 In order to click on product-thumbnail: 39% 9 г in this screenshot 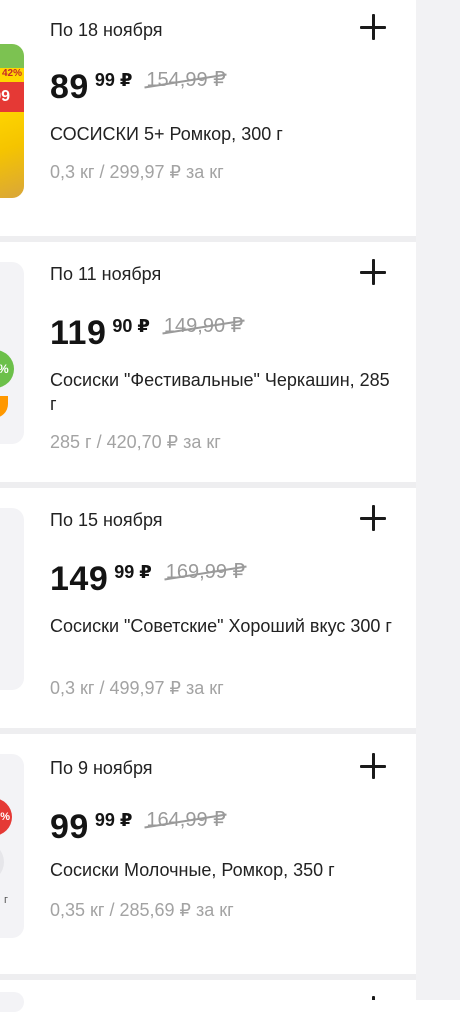, I will do `click(12, 846)`.